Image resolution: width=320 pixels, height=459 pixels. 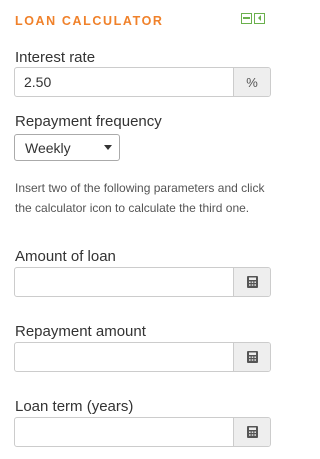 I want to click on loan-term-group, so click(x=142, y=432).